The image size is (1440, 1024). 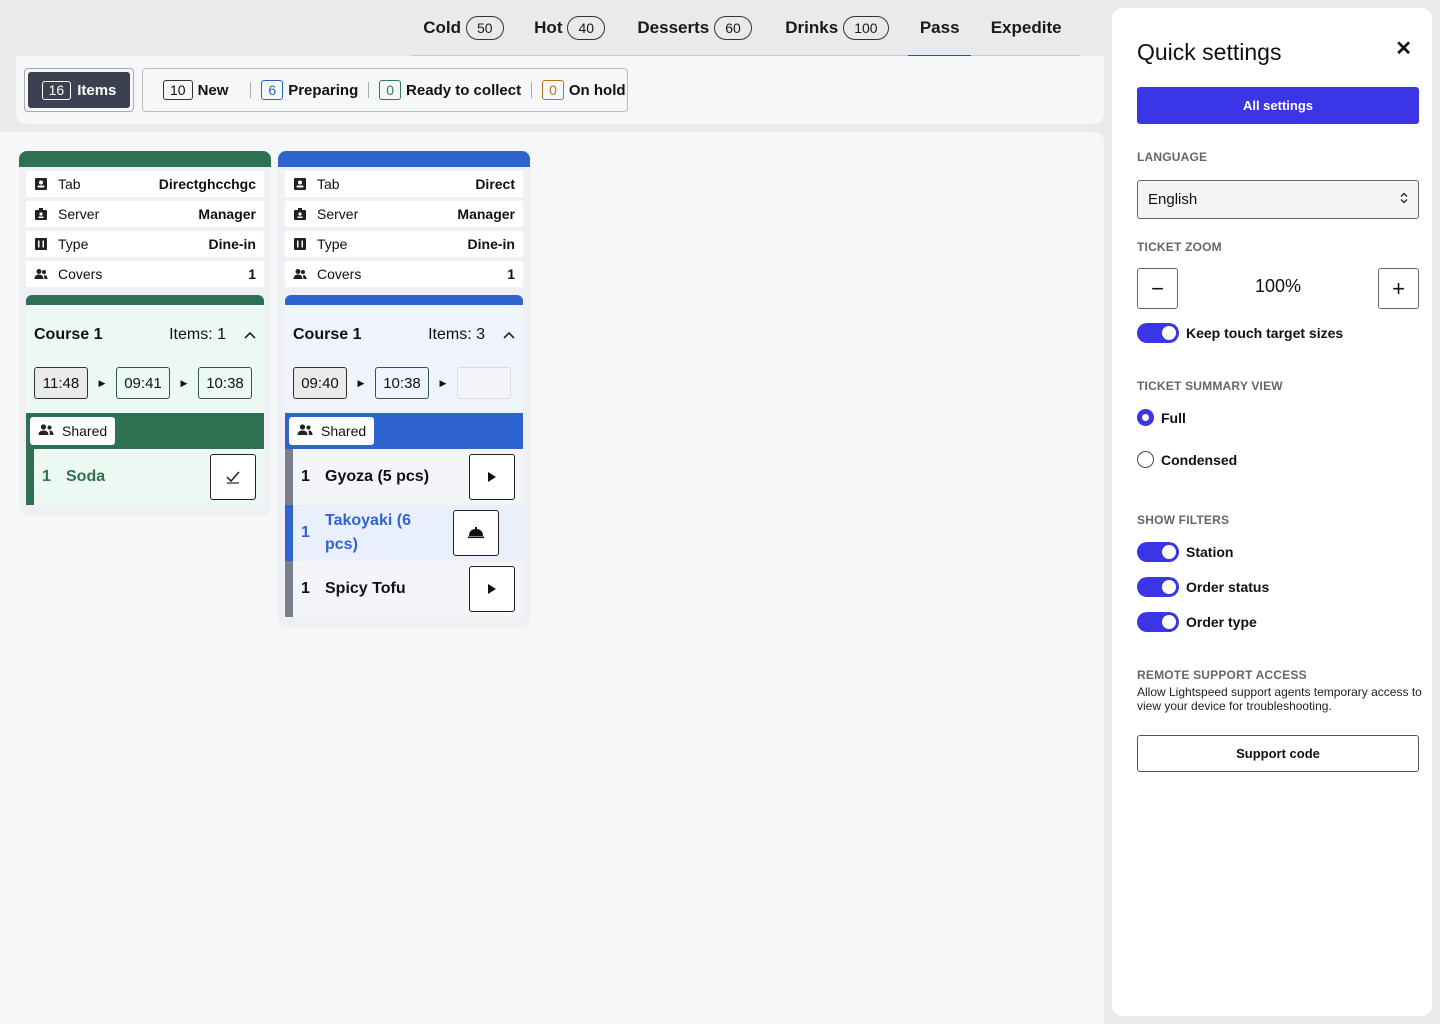 I want to click on order-item: 1 Takoyaki (6 pcs), so click(x=404, y=533).